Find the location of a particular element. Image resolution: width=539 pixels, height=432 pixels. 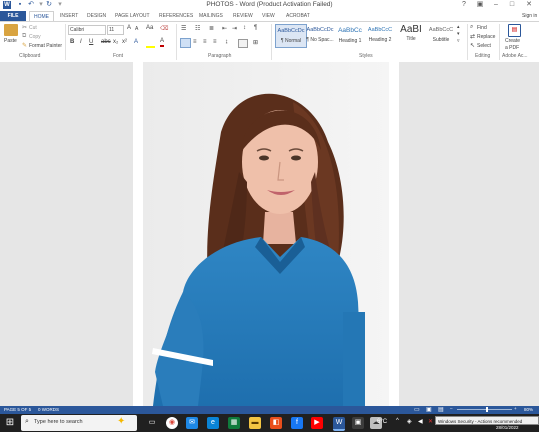

format-painter-icon: ✎ is located at coordinates (24, 45).